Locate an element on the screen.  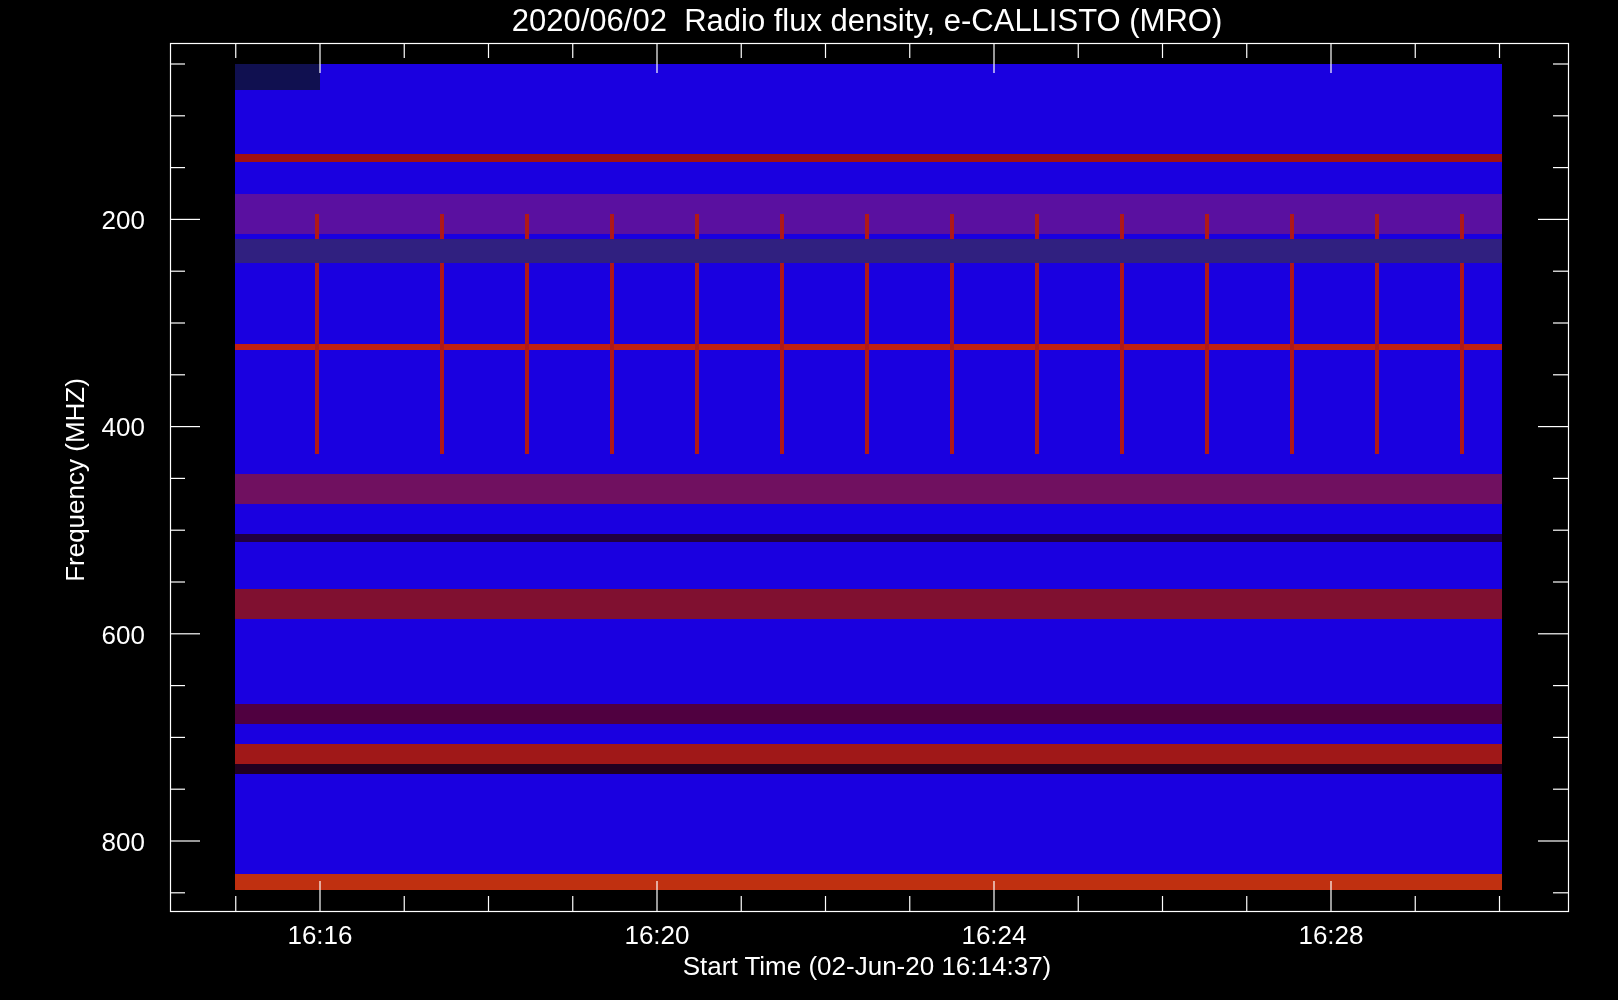
tick-label: 16:16 is located at coordinates (320, 935).